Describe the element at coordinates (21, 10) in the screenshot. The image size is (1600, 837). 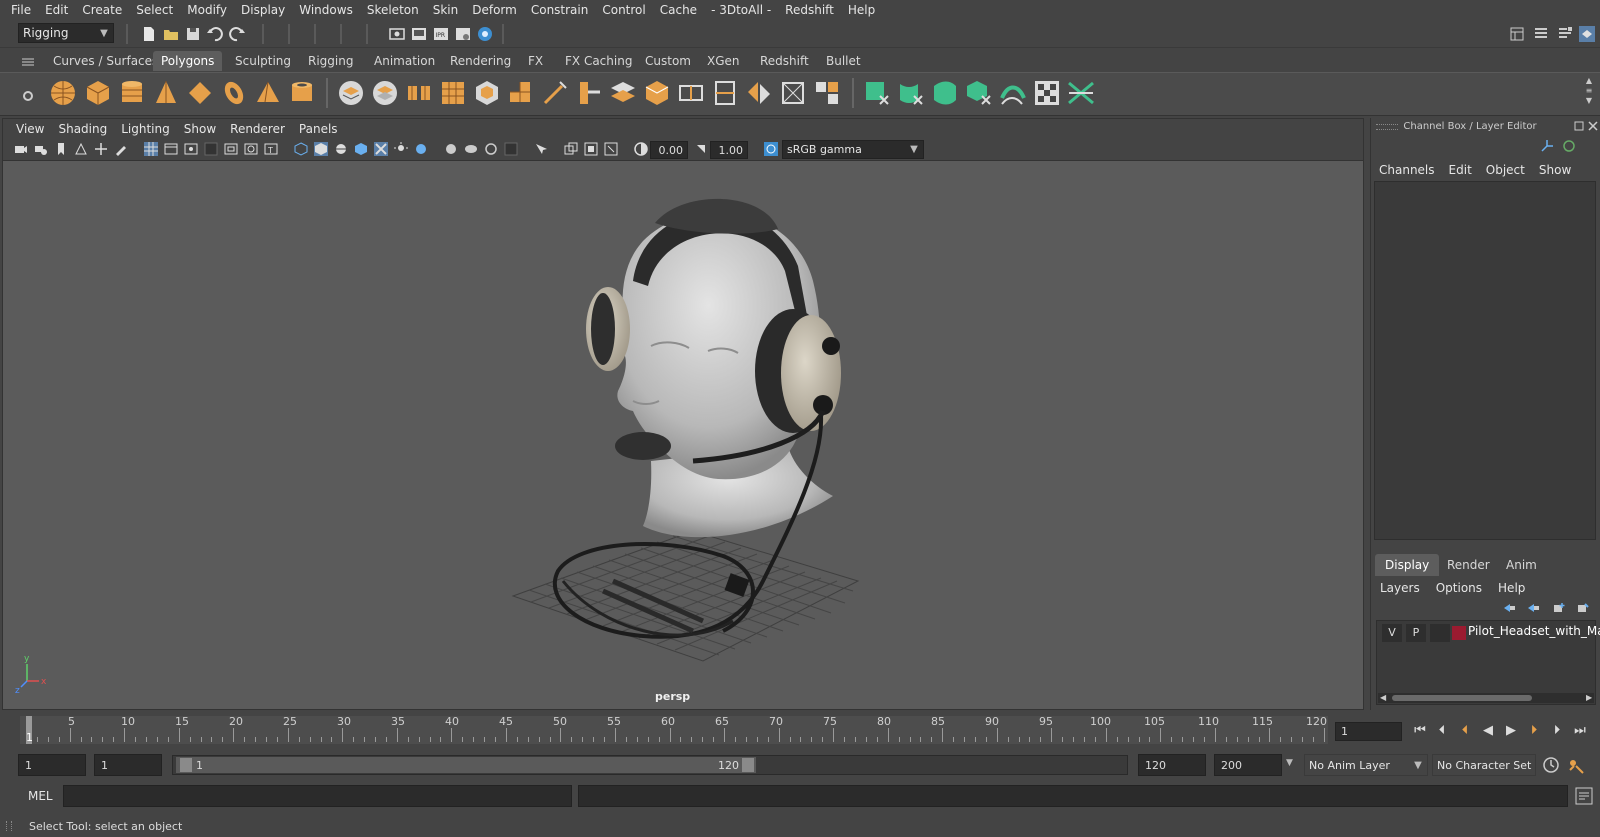
I see `menu-file: File` at that location.